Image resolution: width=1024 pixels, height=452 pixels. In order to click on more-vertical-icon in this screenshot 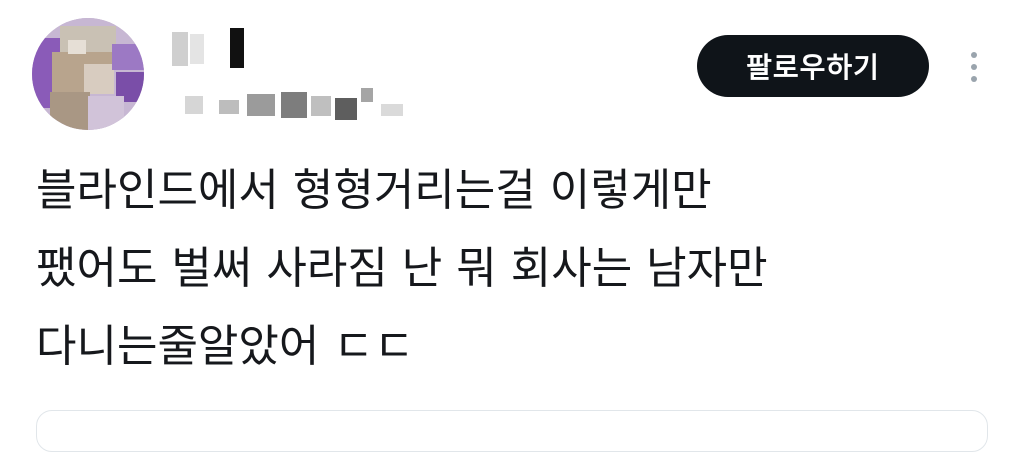, I will do `click(974, 67)`.